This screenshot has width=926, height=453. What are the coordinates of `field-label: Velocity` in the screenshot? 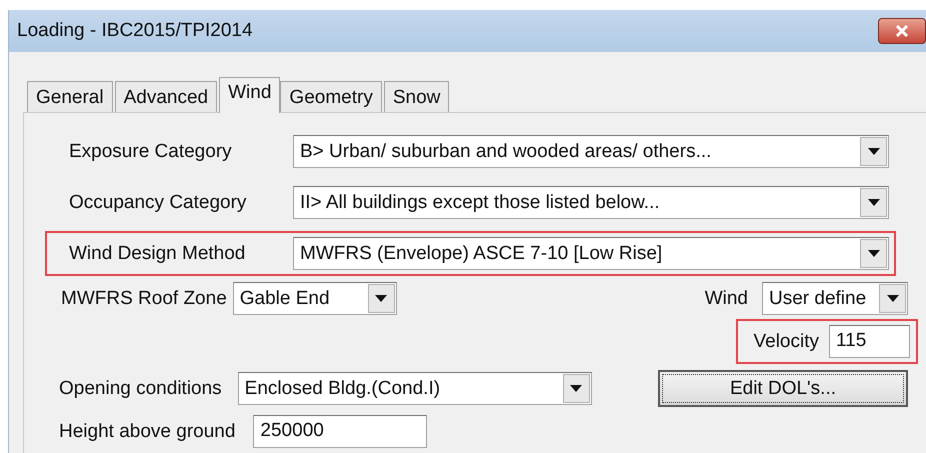 It's located at (786, 341).